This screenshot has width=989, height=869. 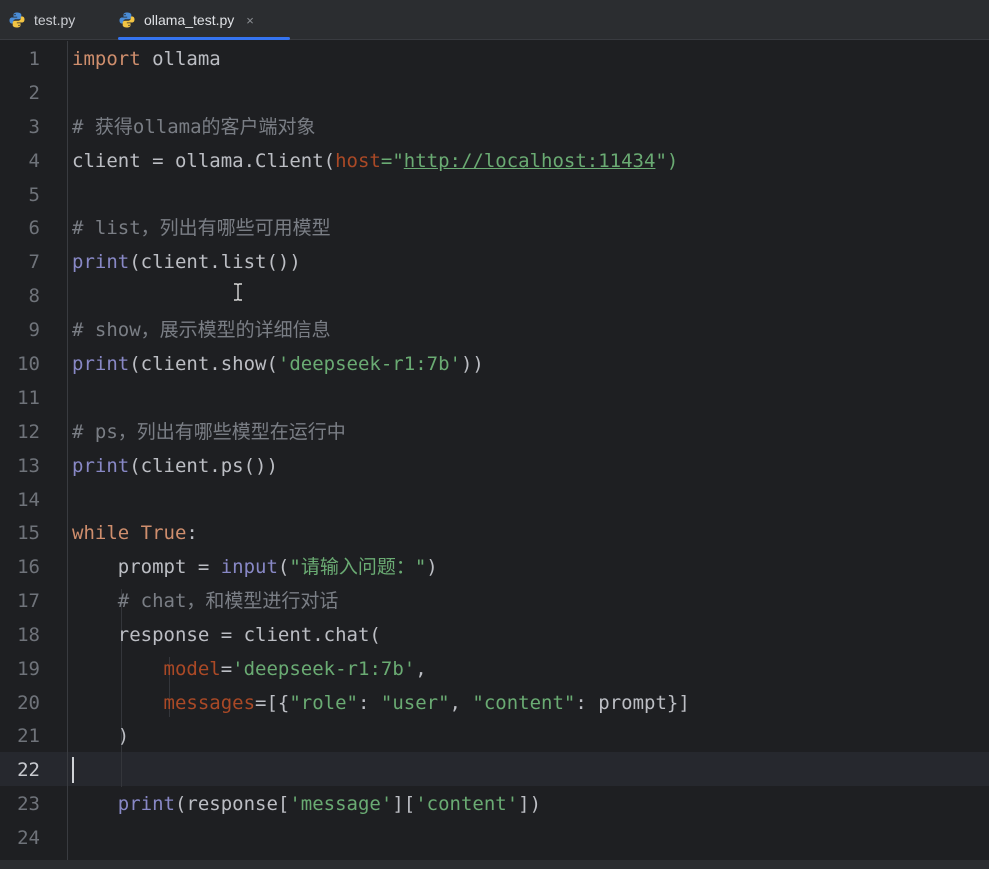 What do you see at coordinates (272, 703) in the screenshot?
I see `code-text: =[{` at bounding box center [272, 703].